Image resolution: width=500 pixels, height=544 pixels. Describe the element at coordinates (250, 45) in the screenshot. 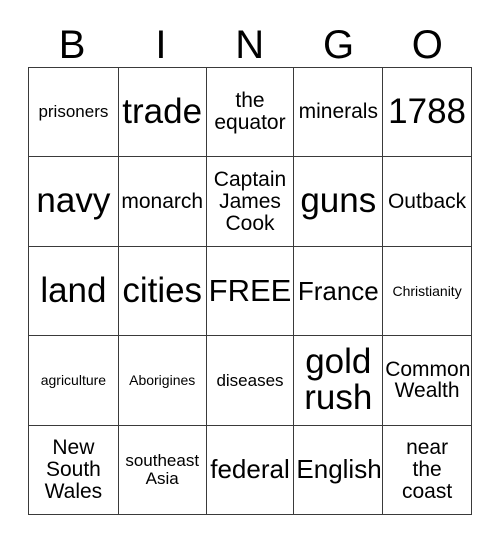

I see `bingo-header-letter-n: N` at that location.